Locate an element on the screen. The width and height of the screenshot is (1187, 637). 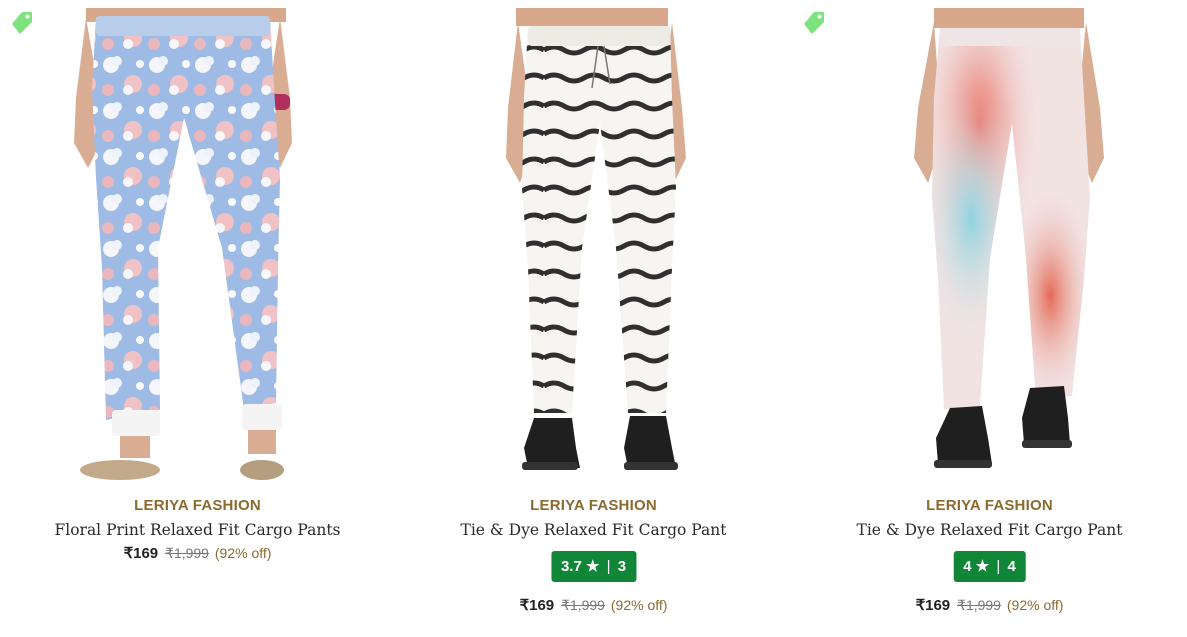
rating-score: 4 is located at coordinates (967, 566).